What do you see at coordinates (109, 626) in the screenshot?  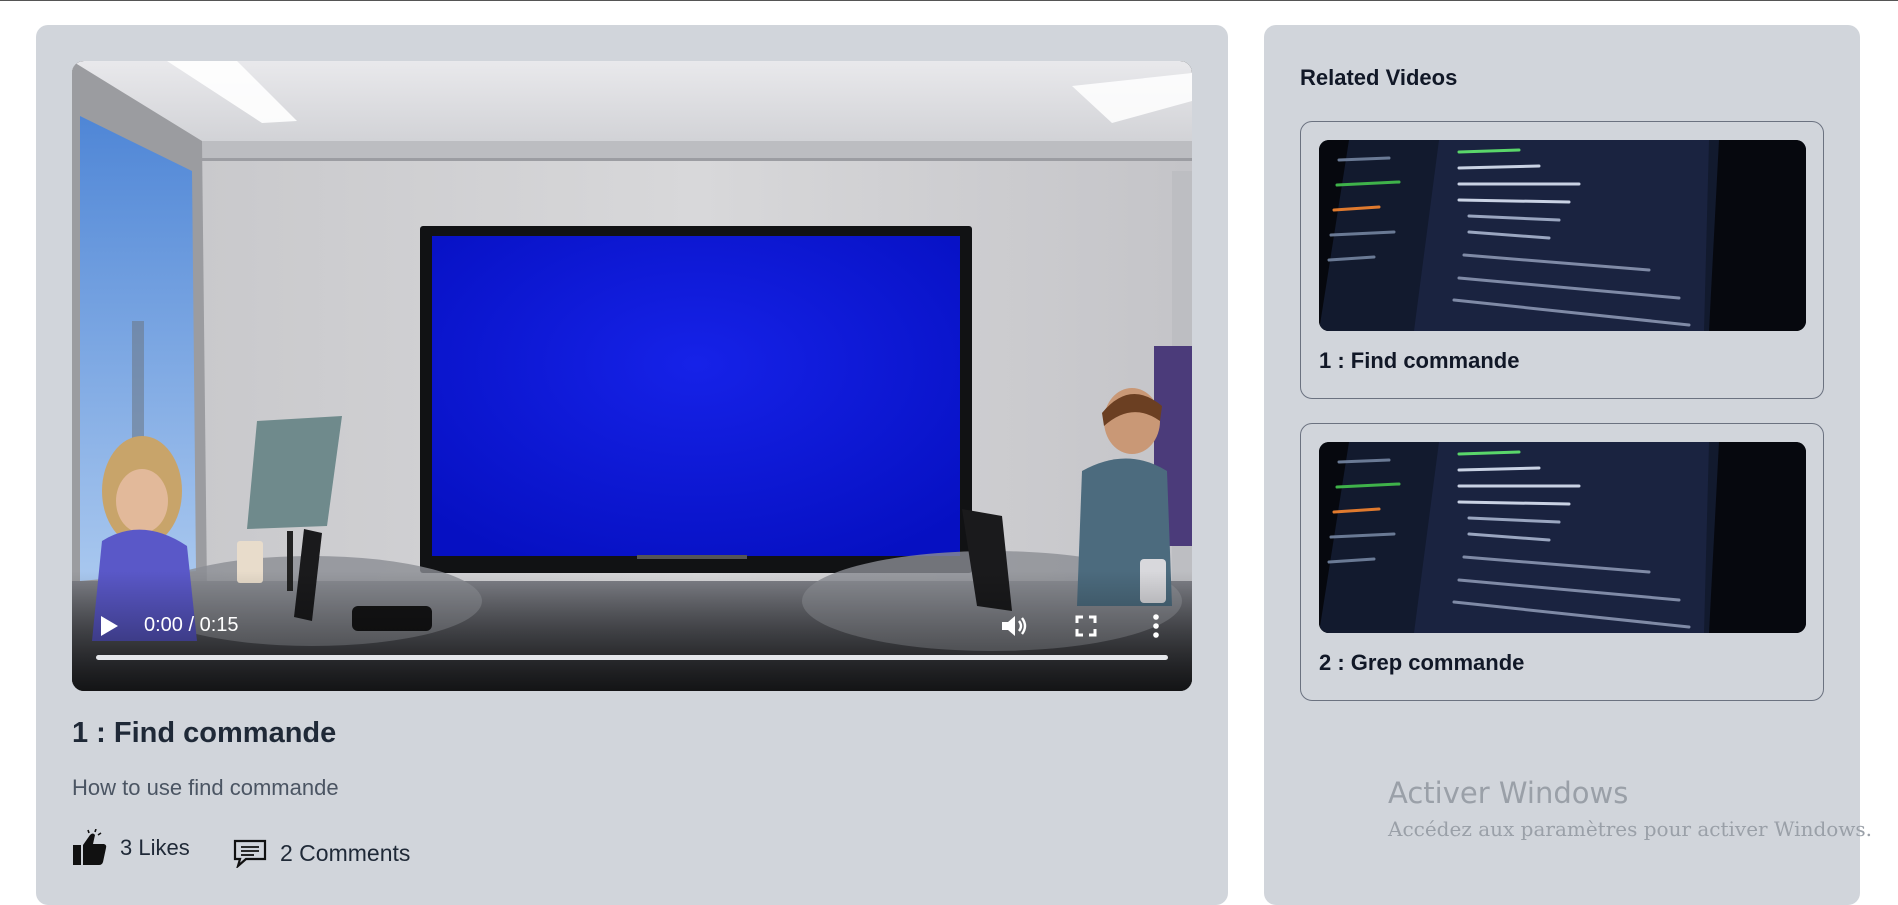 I see `play-icon` at bounding box center [109, 626].